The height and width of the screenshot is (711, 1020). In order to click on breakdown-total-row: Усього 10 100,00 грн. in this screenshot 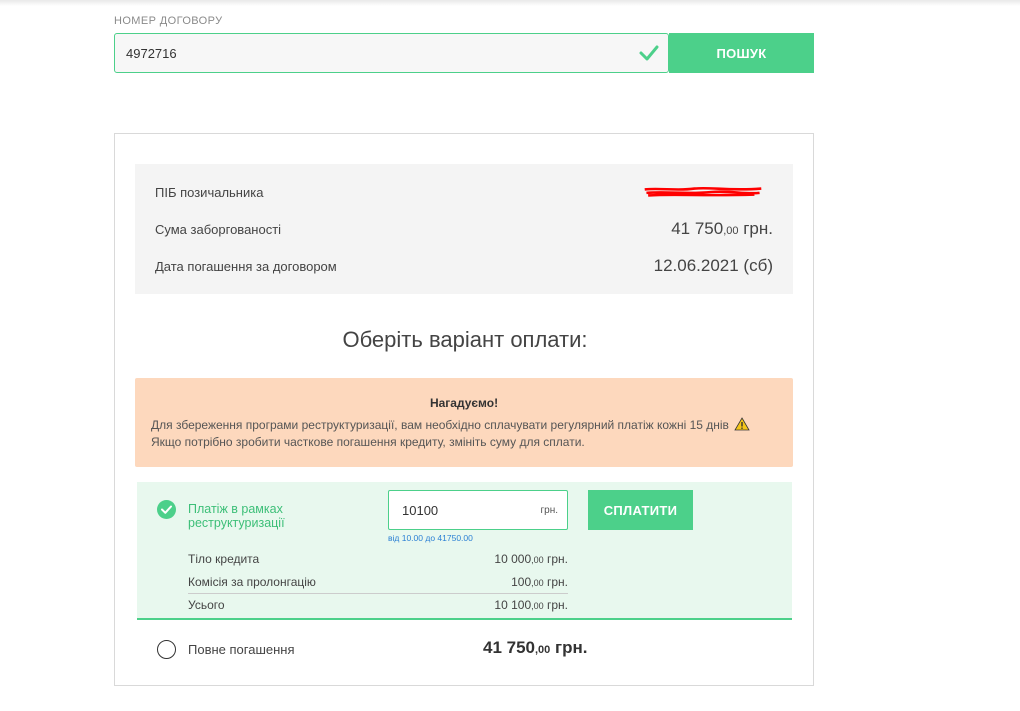, I will do `click(378, 604)`.